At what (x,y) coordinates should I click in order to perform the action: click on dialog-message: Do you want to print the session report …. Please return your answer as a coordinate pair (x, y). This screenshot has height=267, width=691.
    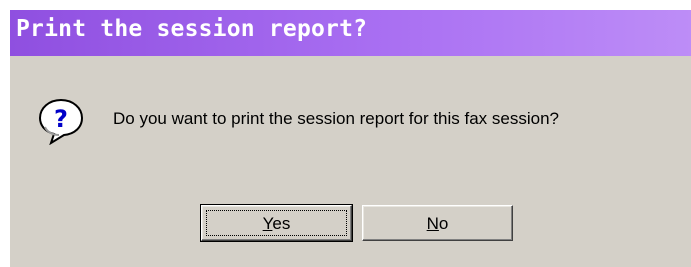
    Looking at the image, I should click on (336, 118).